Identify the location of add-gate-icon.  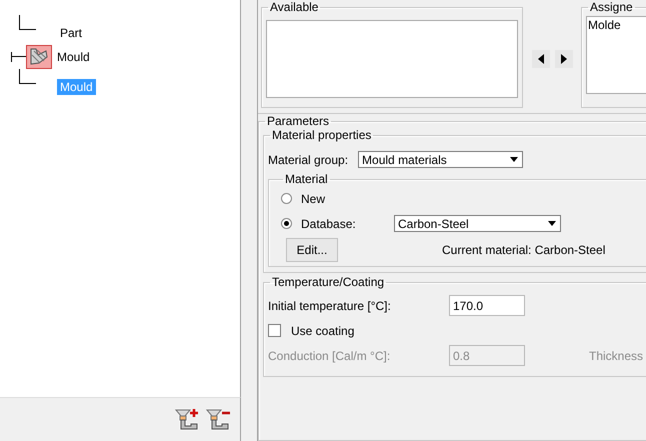
(188, 420).